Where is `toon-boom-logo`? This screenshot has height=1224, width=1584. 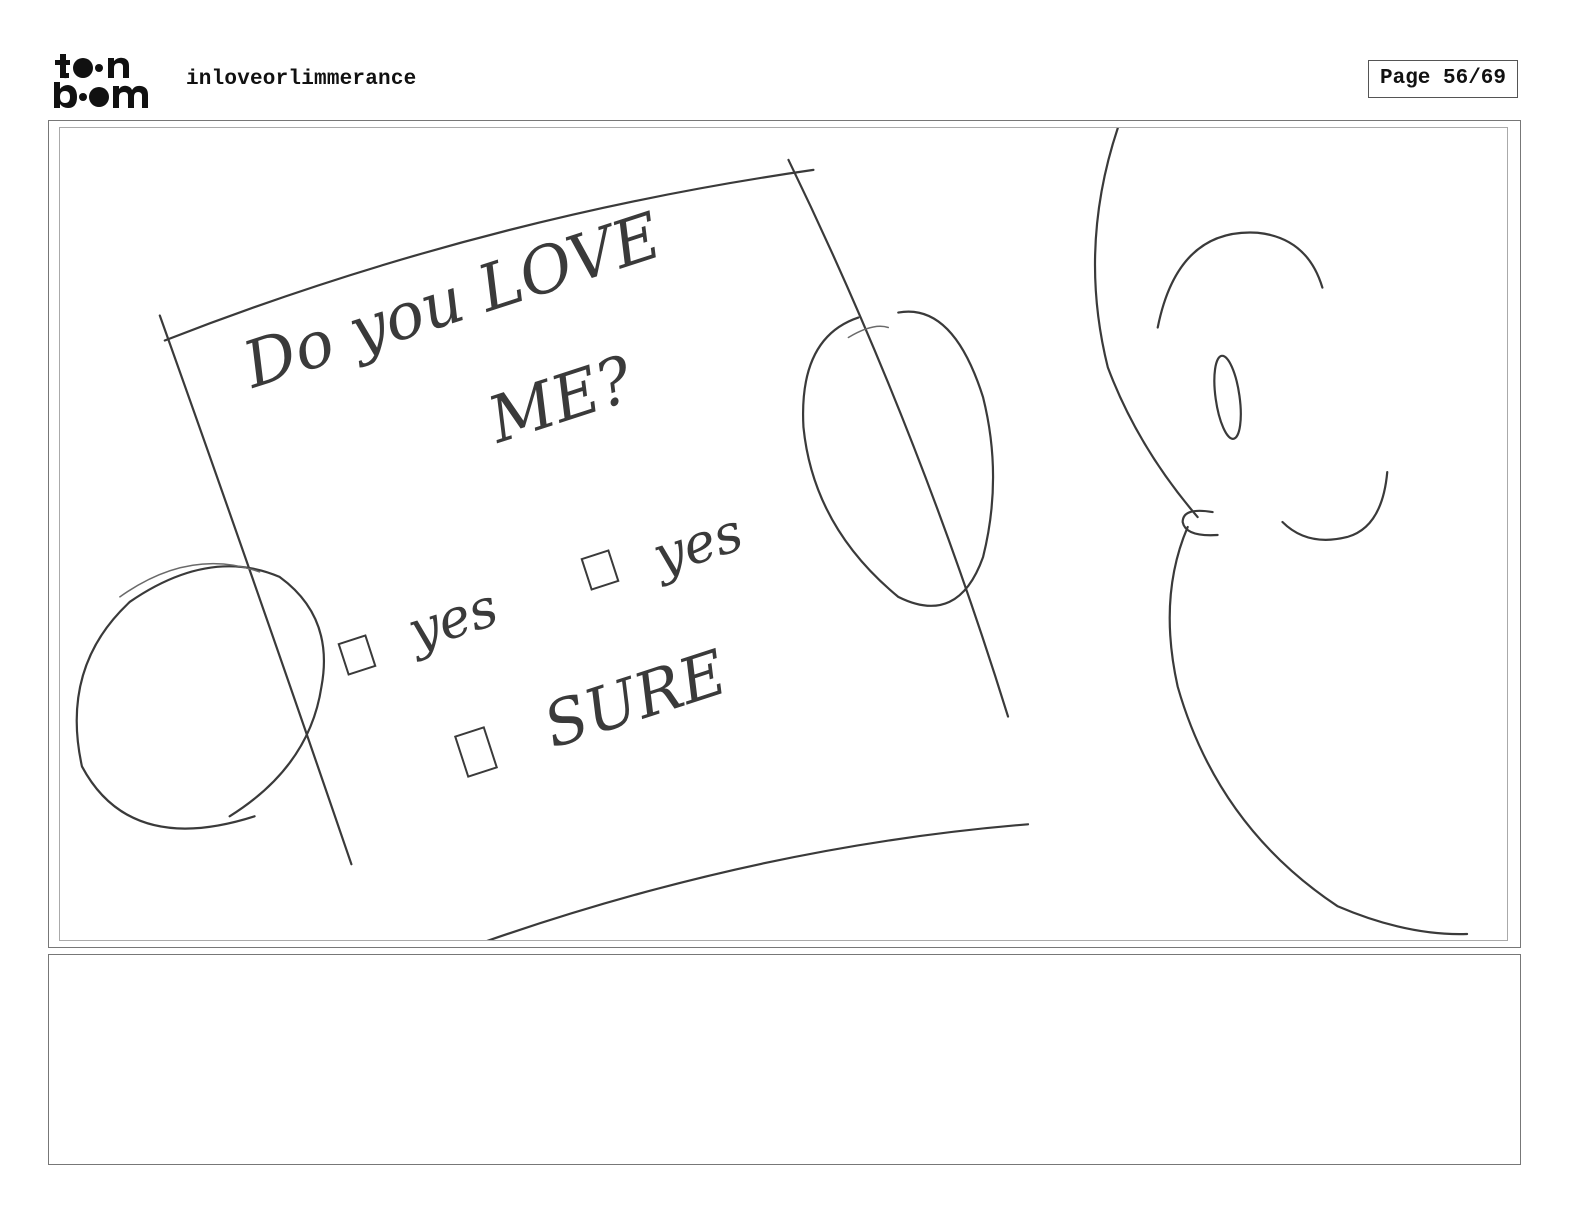
toon-boom-logo is located at coordinates (101, 81).